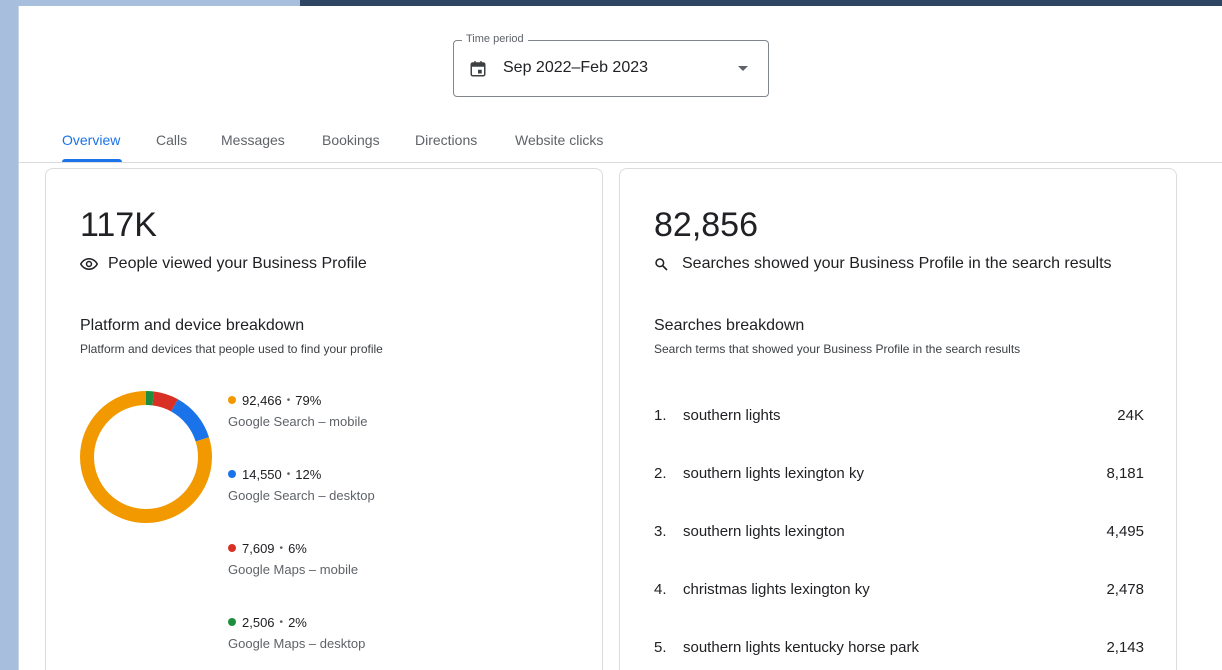 Image resolution: width=1222 pixels, height=670 pixels. Describe the element at coordinates (495, 39) in the screenshot. I see `time-period-label: Time period` at that location.